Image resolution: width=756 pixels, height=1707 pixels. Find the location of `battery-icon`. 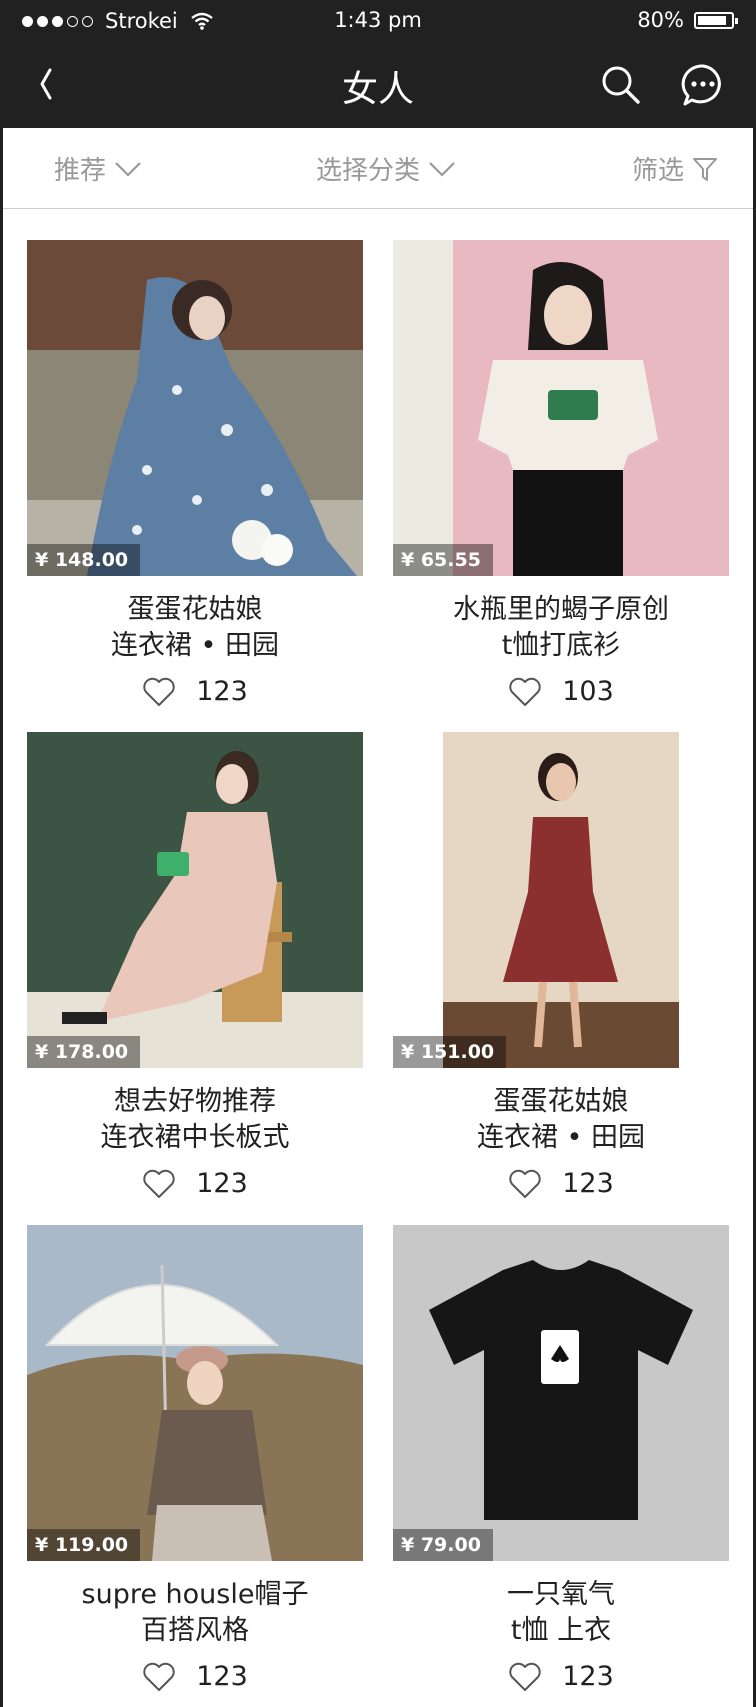

battery-icon is located at coordinates (716, 20).